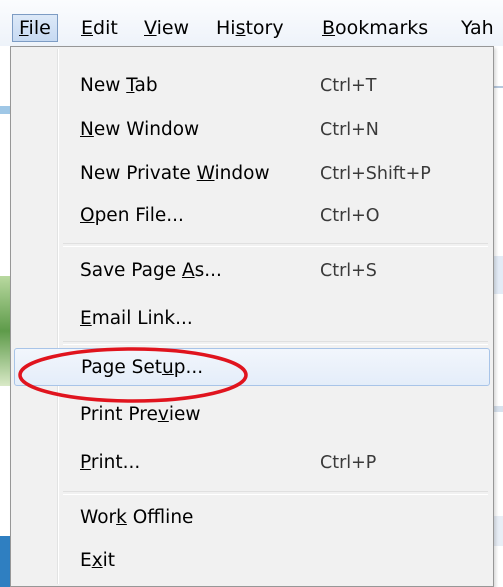  I want to click on menu-view: View, so click(166, 28).